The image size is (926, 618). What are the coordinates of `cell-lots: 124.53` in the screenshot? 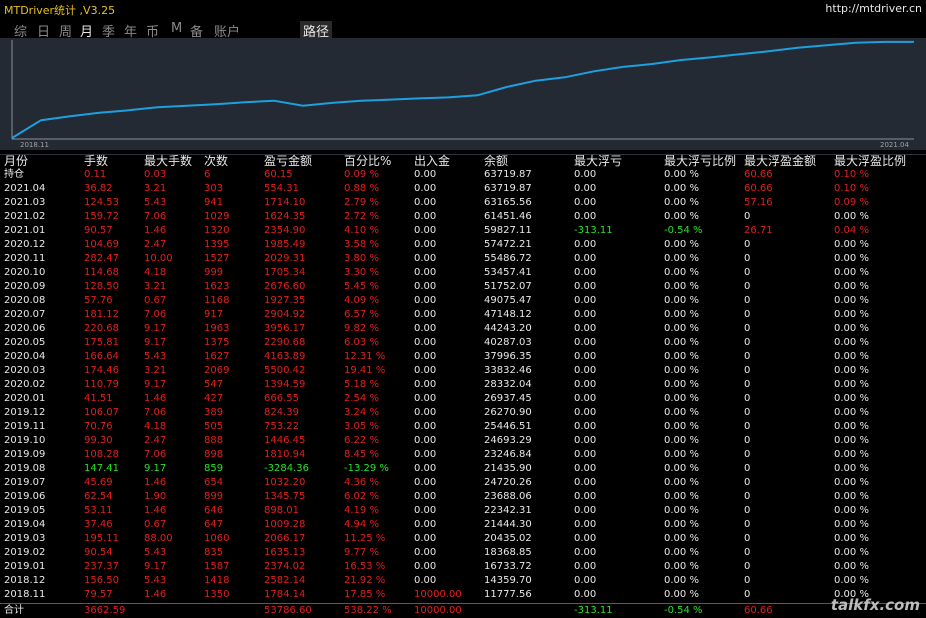 It's located at (101, 202).